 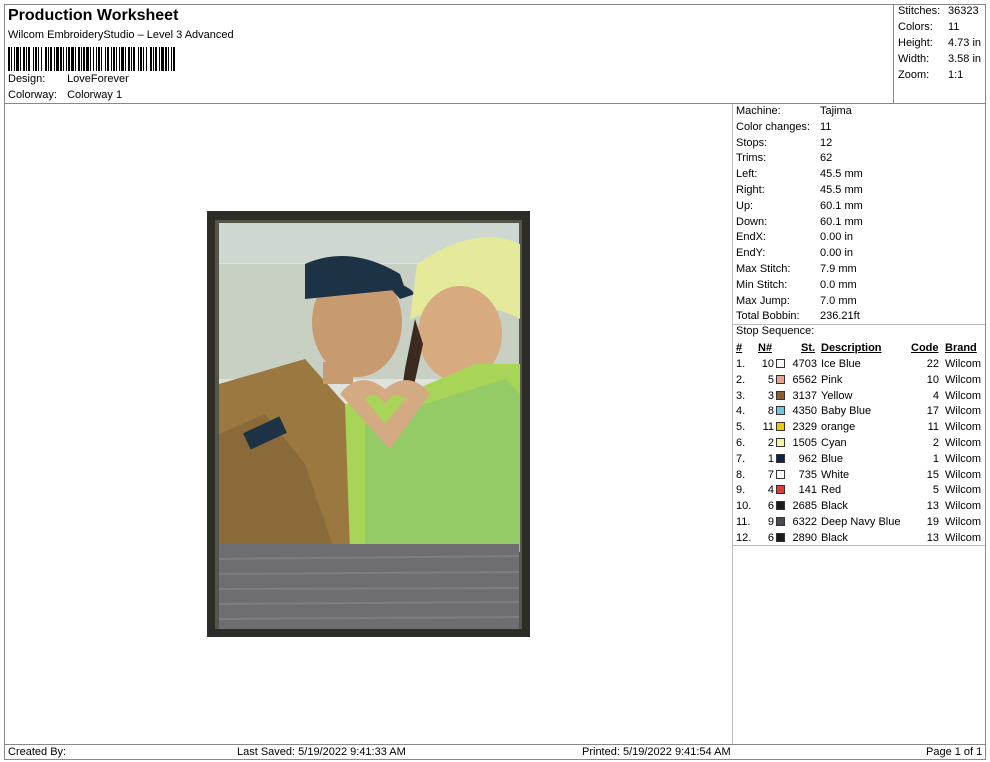 I want to click on row-code: 13, so click(x=932, y=506).